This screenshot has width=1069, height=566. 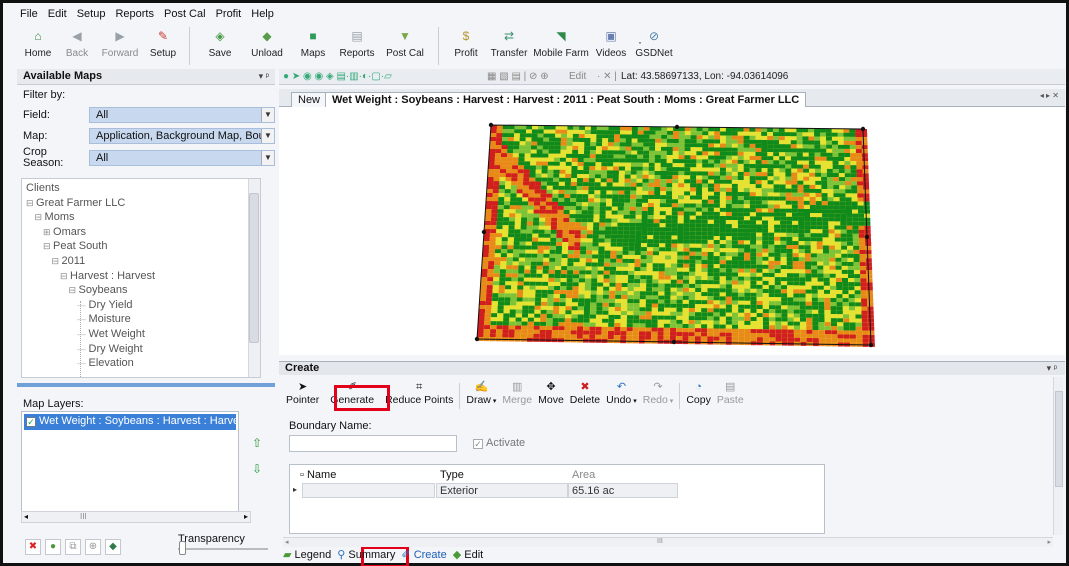 I want to click on tree-node: ⊟ 2011, so click(x=69, y=261).